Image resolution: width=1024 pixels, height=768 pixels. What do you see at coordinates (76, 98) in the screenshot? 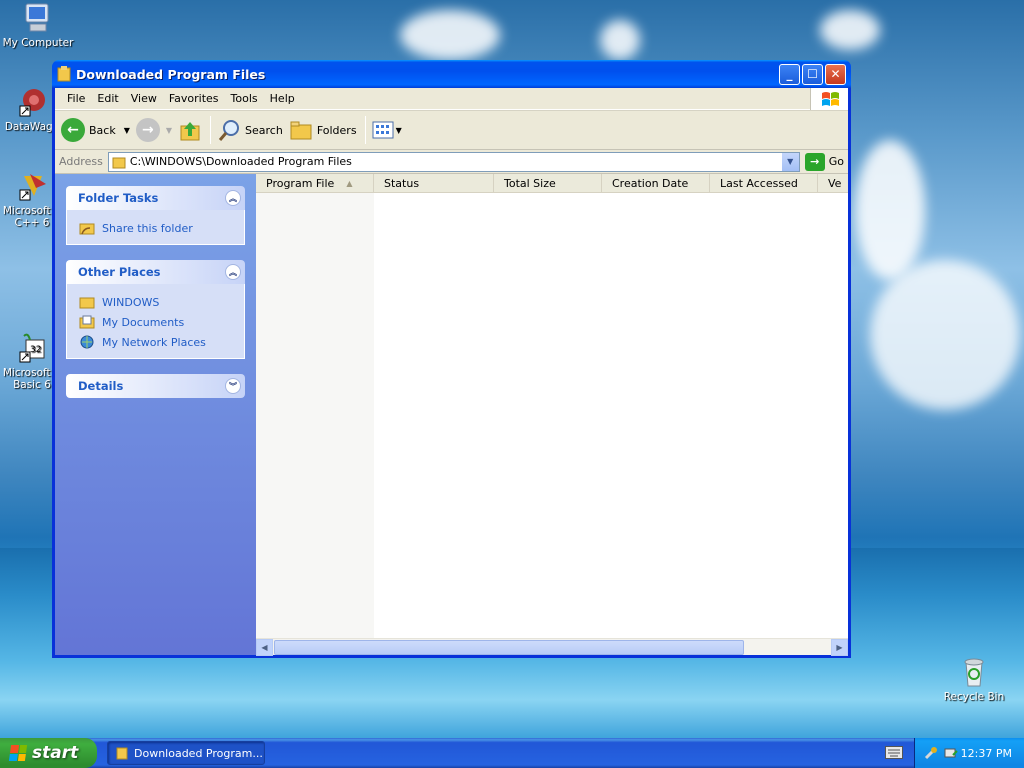
I see `menu-file: File` at bounding box center [76, 98].